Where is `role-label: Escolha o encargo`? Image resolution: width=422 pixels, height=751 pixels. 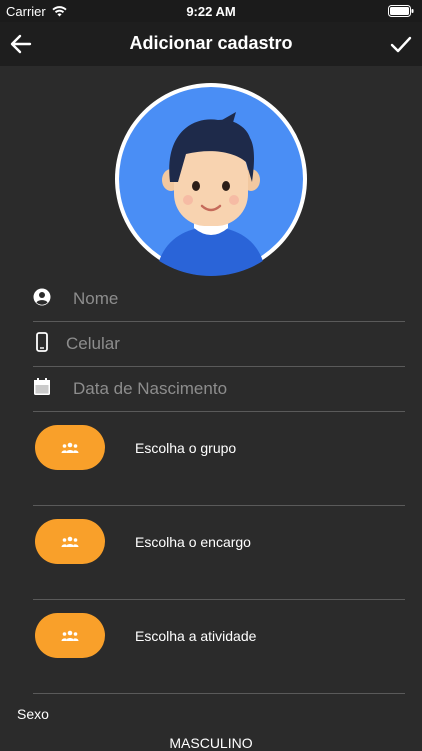
role-label: Escolha o encargo is located at coordinates (193, 542).